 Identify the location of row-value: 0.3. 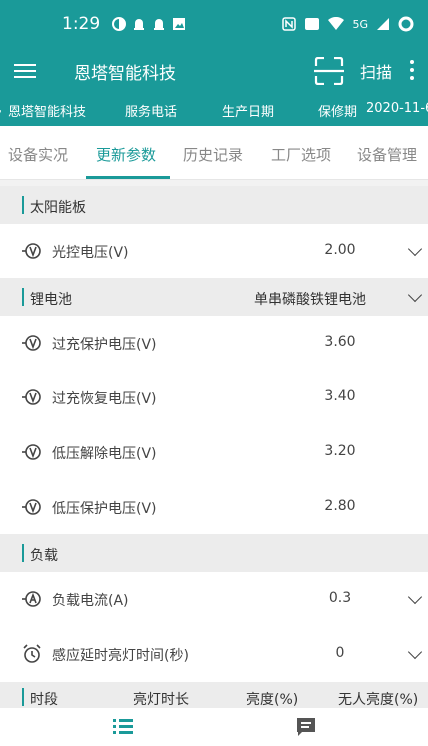
(340, 598).